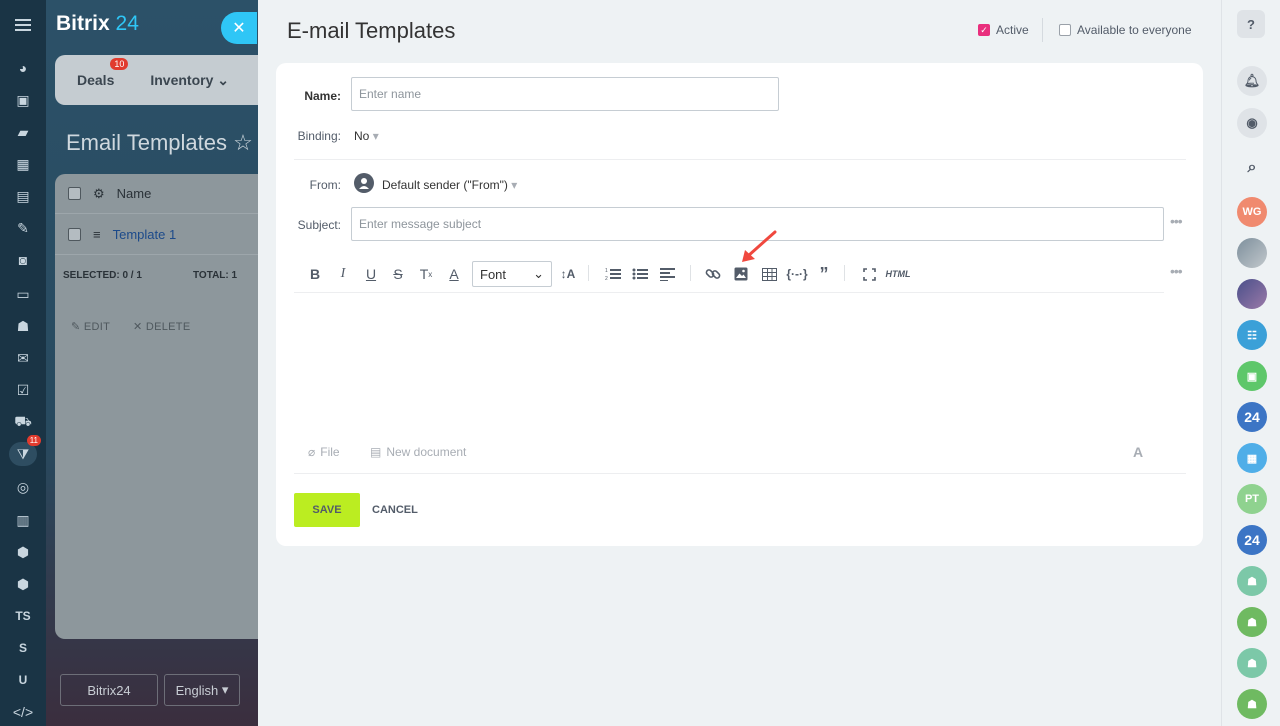  I want to click on cancel-button: CANCEL, so click(395, 510).